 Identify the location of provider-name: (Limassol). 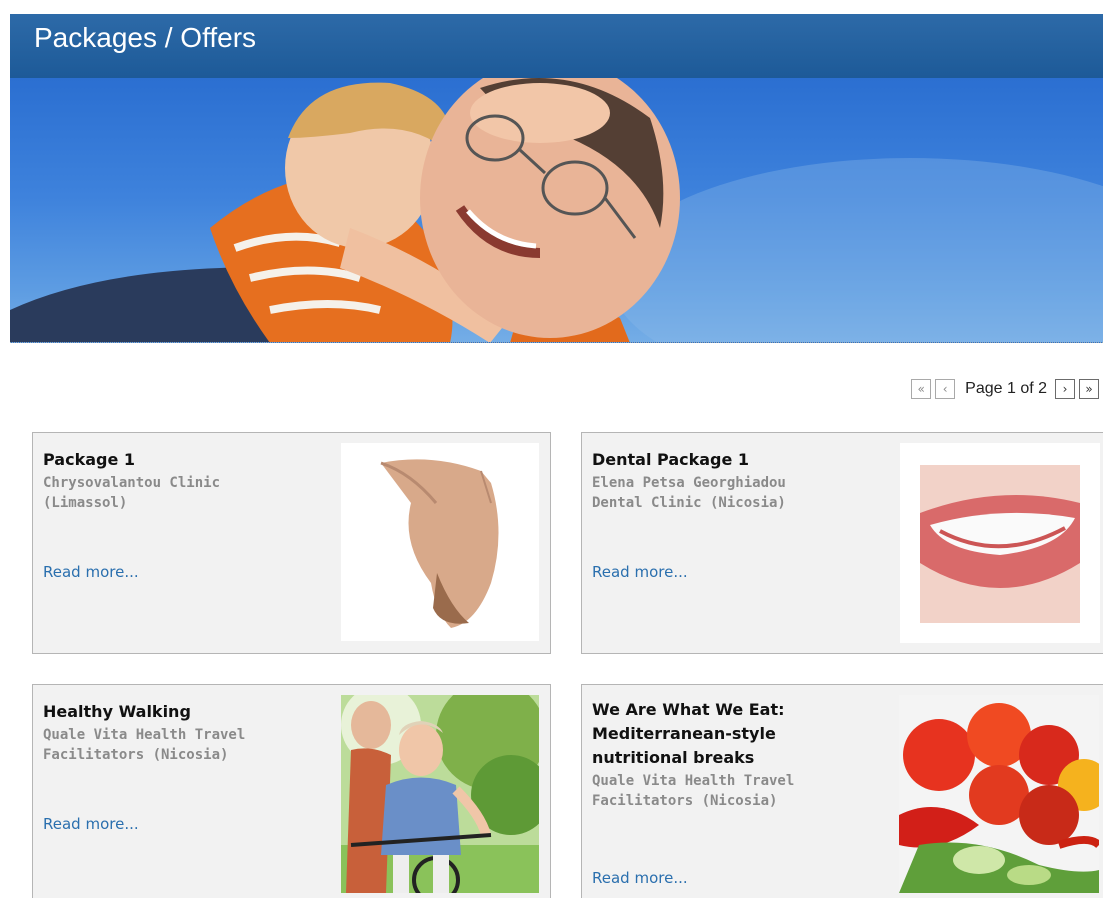
(85, 503).